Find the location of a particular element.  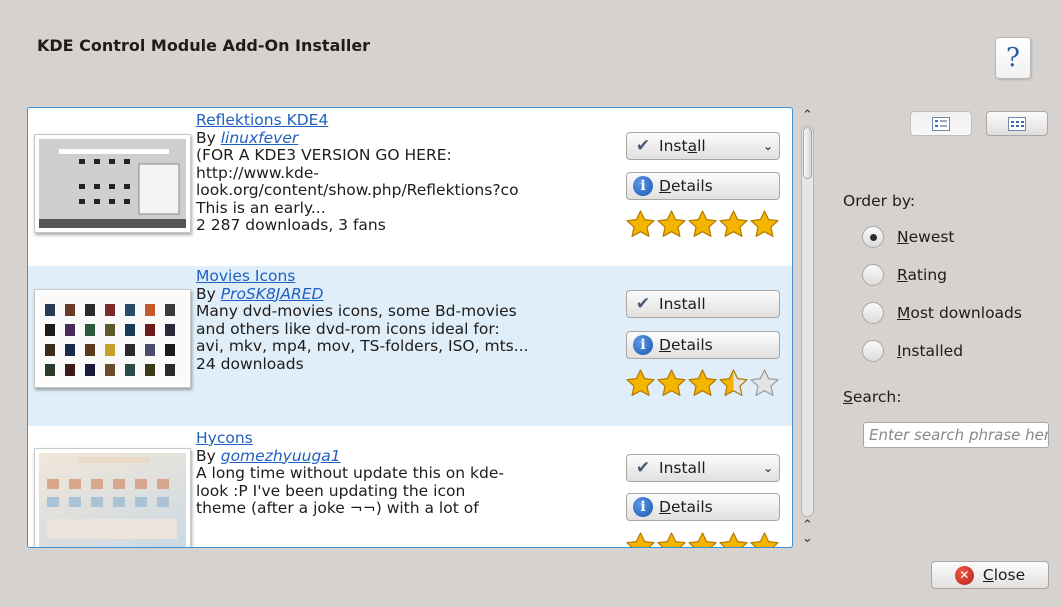

help-icon: ? is located at coordinates (1013, 58).